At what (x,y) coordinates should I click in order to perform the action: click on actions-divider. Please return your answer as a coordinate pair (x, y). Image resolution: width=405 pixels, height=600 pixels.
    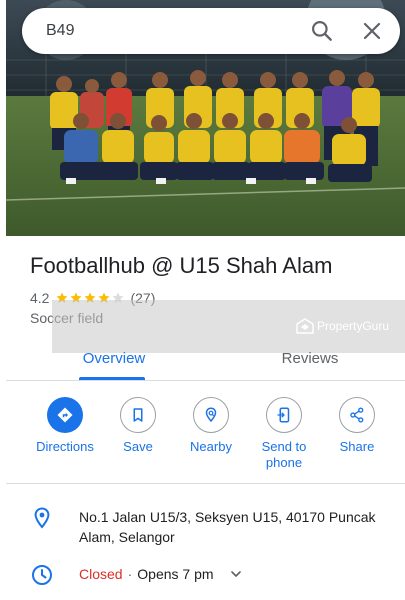
    Looking at the image, I should click on (205, 483).